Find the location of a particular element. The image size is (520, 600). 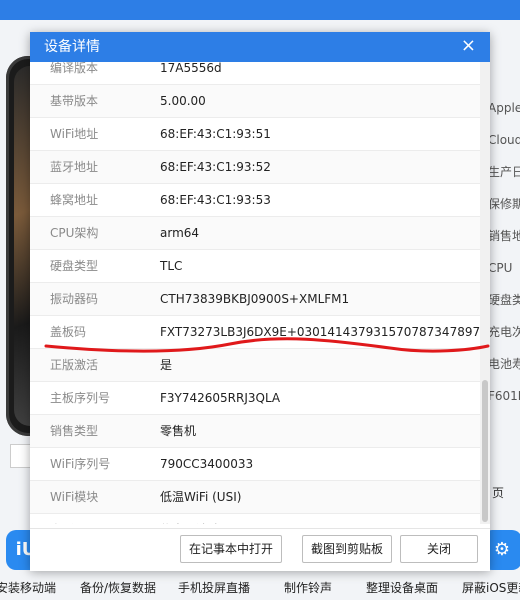

detail-row: 电话号码 信息无法读取 is located at coordinates (255, 519).